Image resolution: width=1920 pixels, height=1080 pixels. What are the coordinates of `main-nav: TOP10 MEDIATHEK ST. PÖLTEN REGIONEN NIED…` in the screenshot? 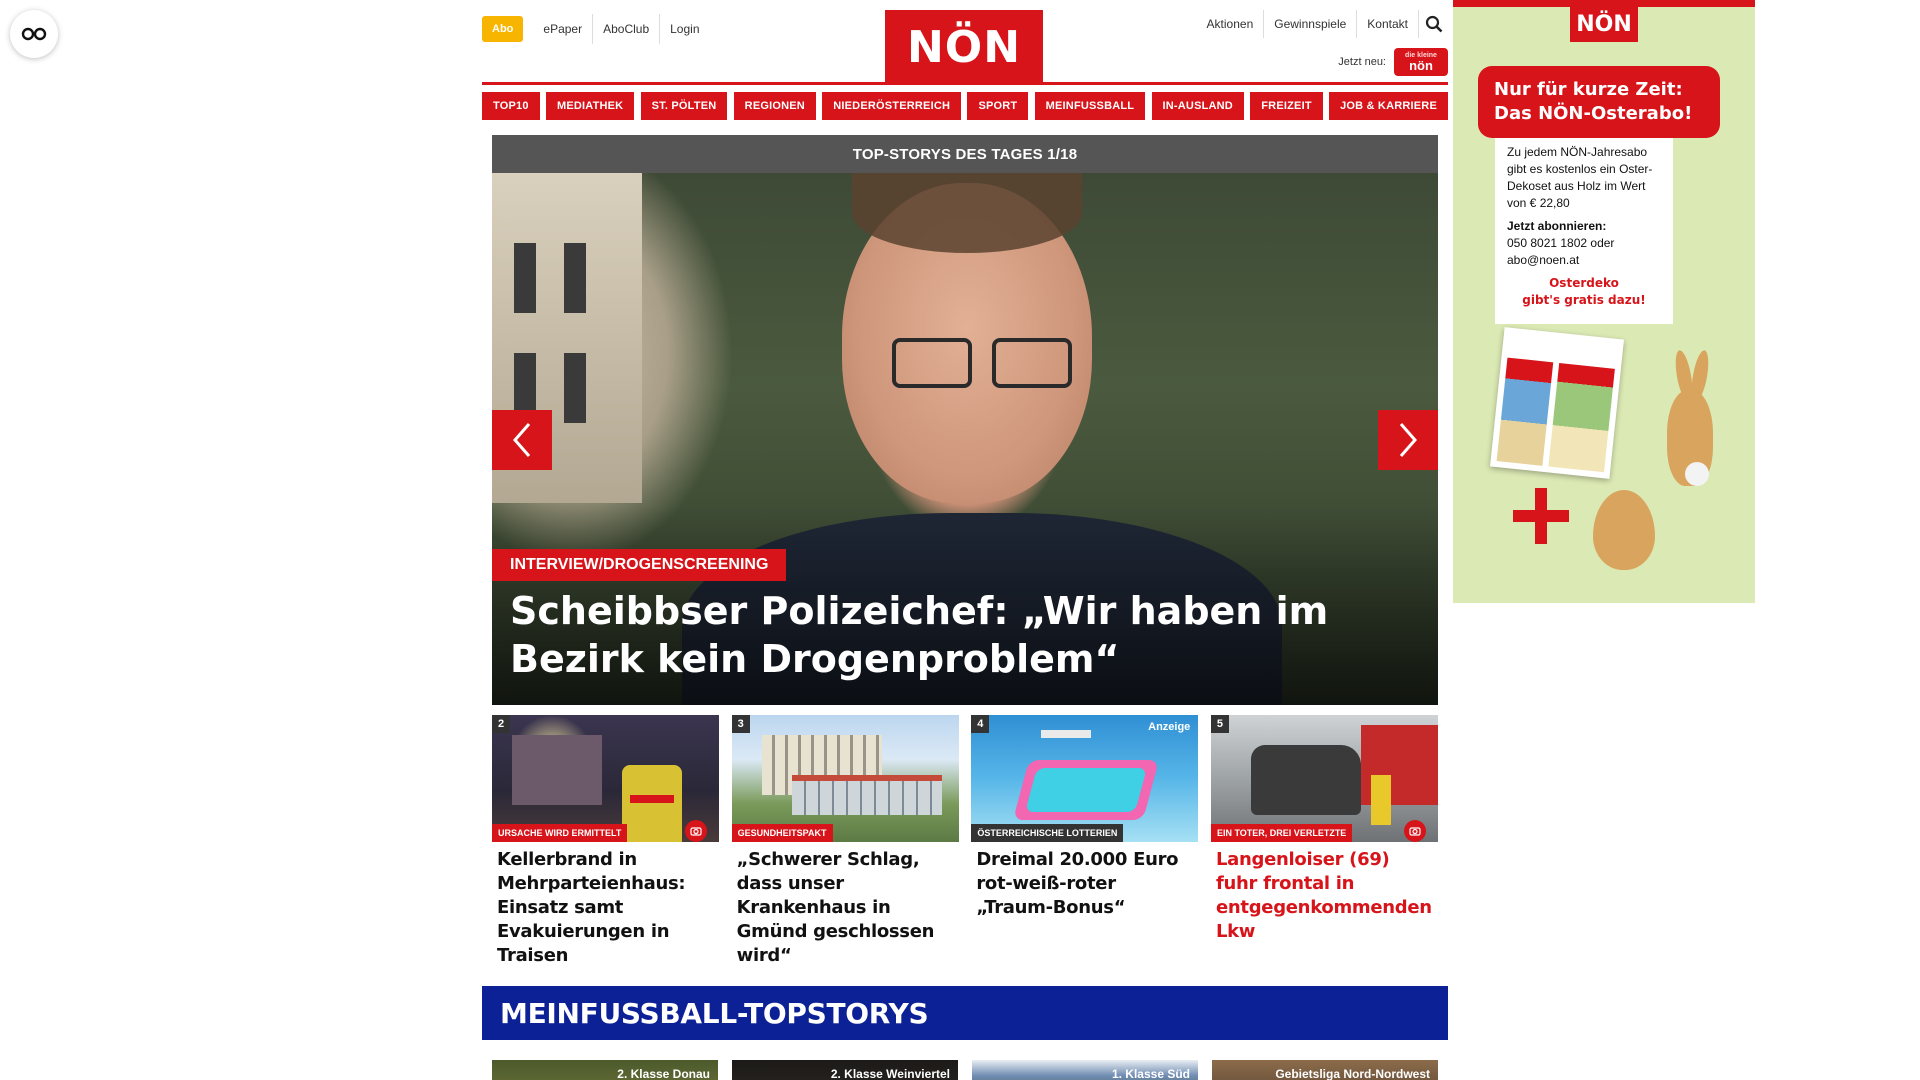 It's located at (965, 106).